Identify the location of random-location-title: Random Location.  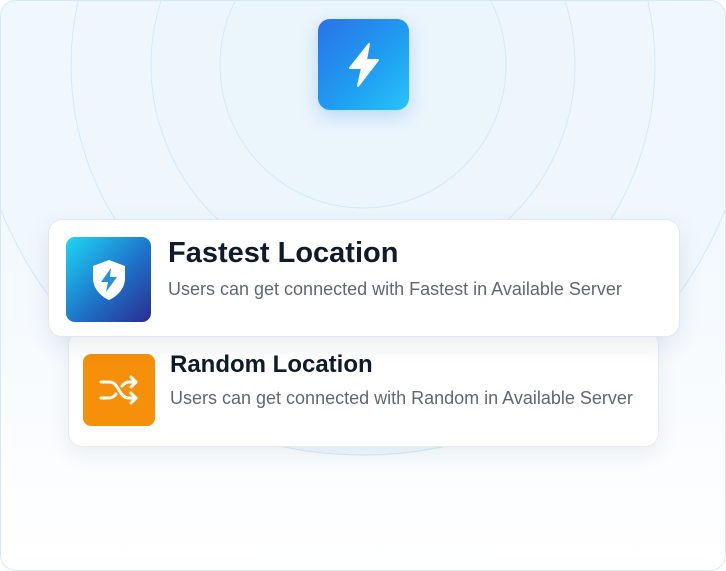
(271, 364).